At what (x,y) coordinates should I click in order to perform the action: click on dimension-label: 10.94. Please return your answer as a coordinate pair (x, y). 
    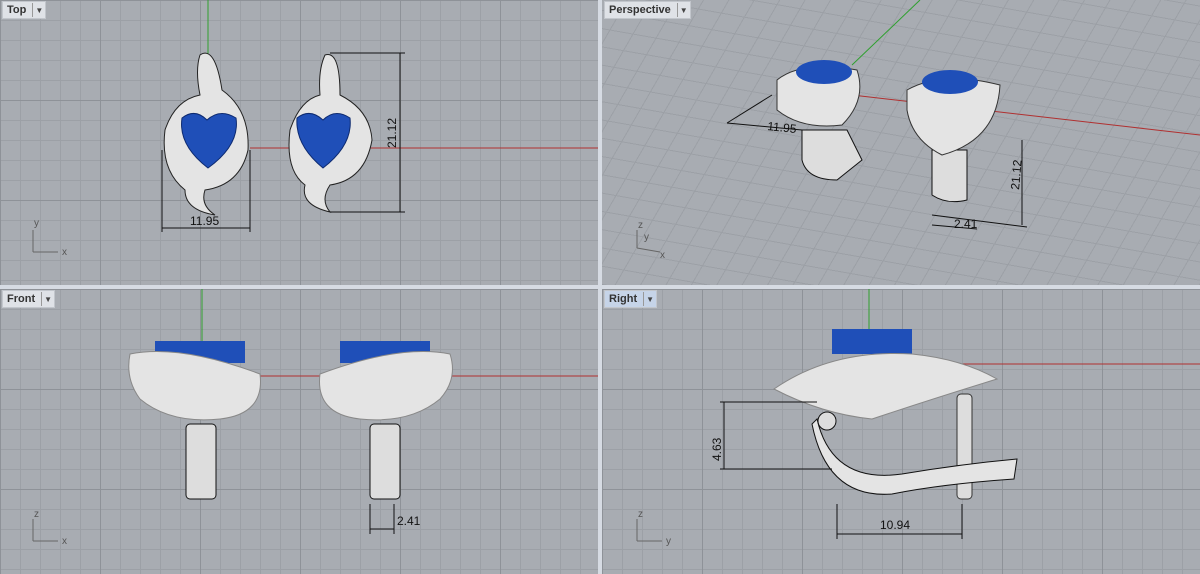
    Looking at the image, I should click on (895, 525).